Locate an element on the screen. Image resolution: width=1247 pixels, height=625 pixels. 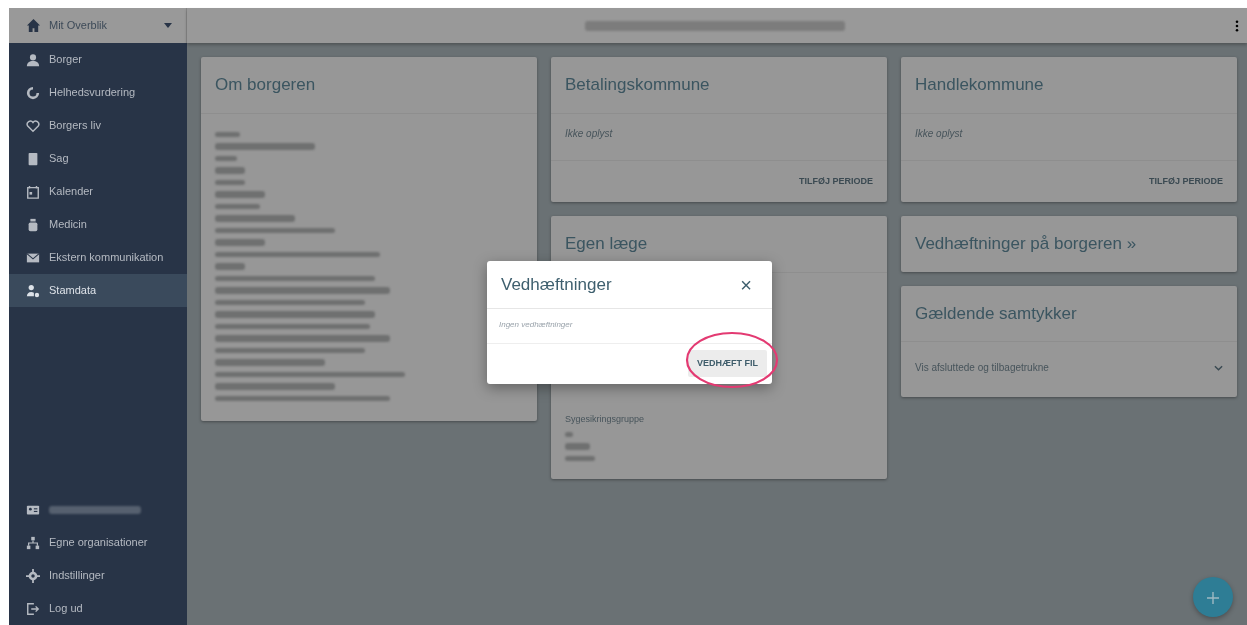
sidebar-item: Borgers liv is located at coordinates (98, 125).